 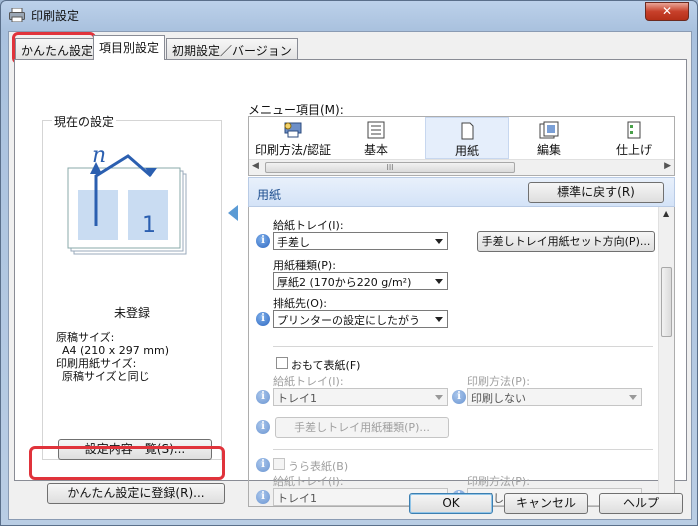 What do you see at coordinates (293, 150) in the screenshot?
I see `menu-item-label: 印刷方法/認証` at bounding box center [293, 150].